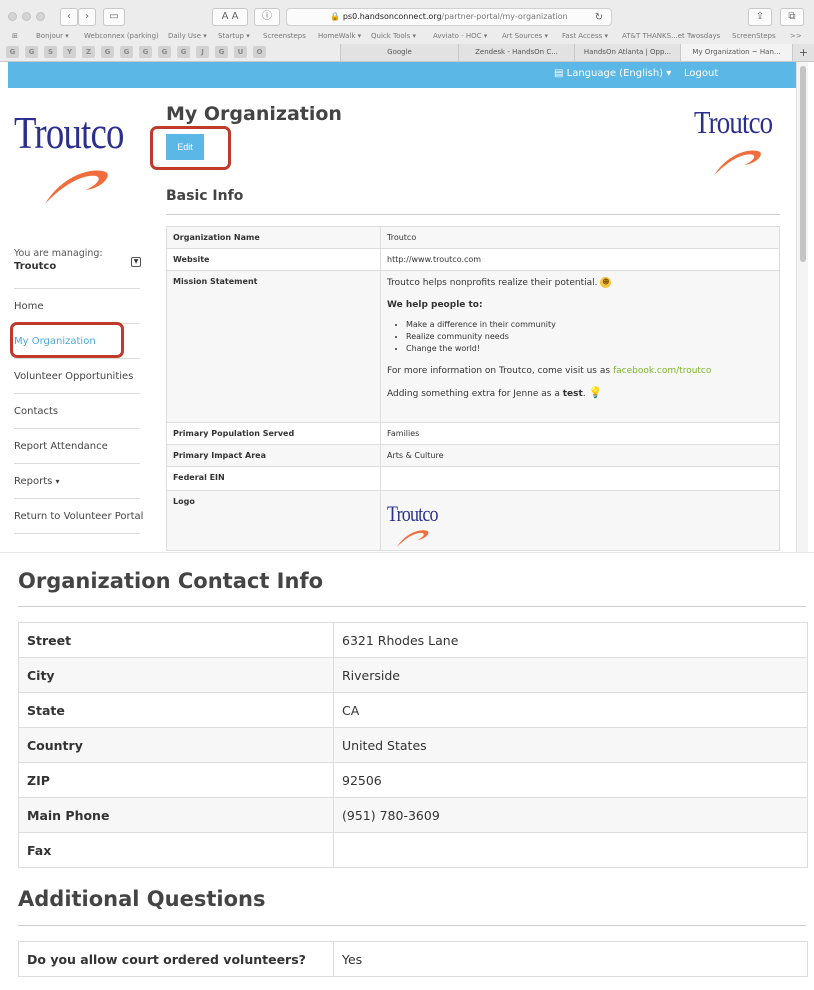 This screenshot has width=814, height=990. What do you see at coordinates (580, 520) in the screenshot?
I see `logo-cell: Troutco` at bounding box center [580, 520].